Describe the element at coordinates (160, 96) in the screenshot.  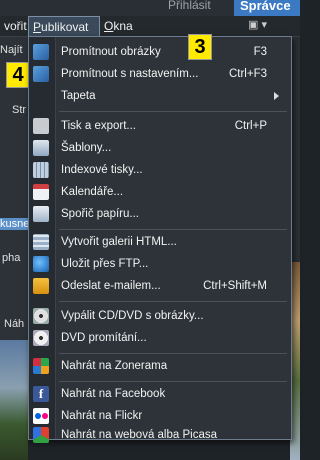
I see `menu-item-tapeta: Tapeta` at that location.